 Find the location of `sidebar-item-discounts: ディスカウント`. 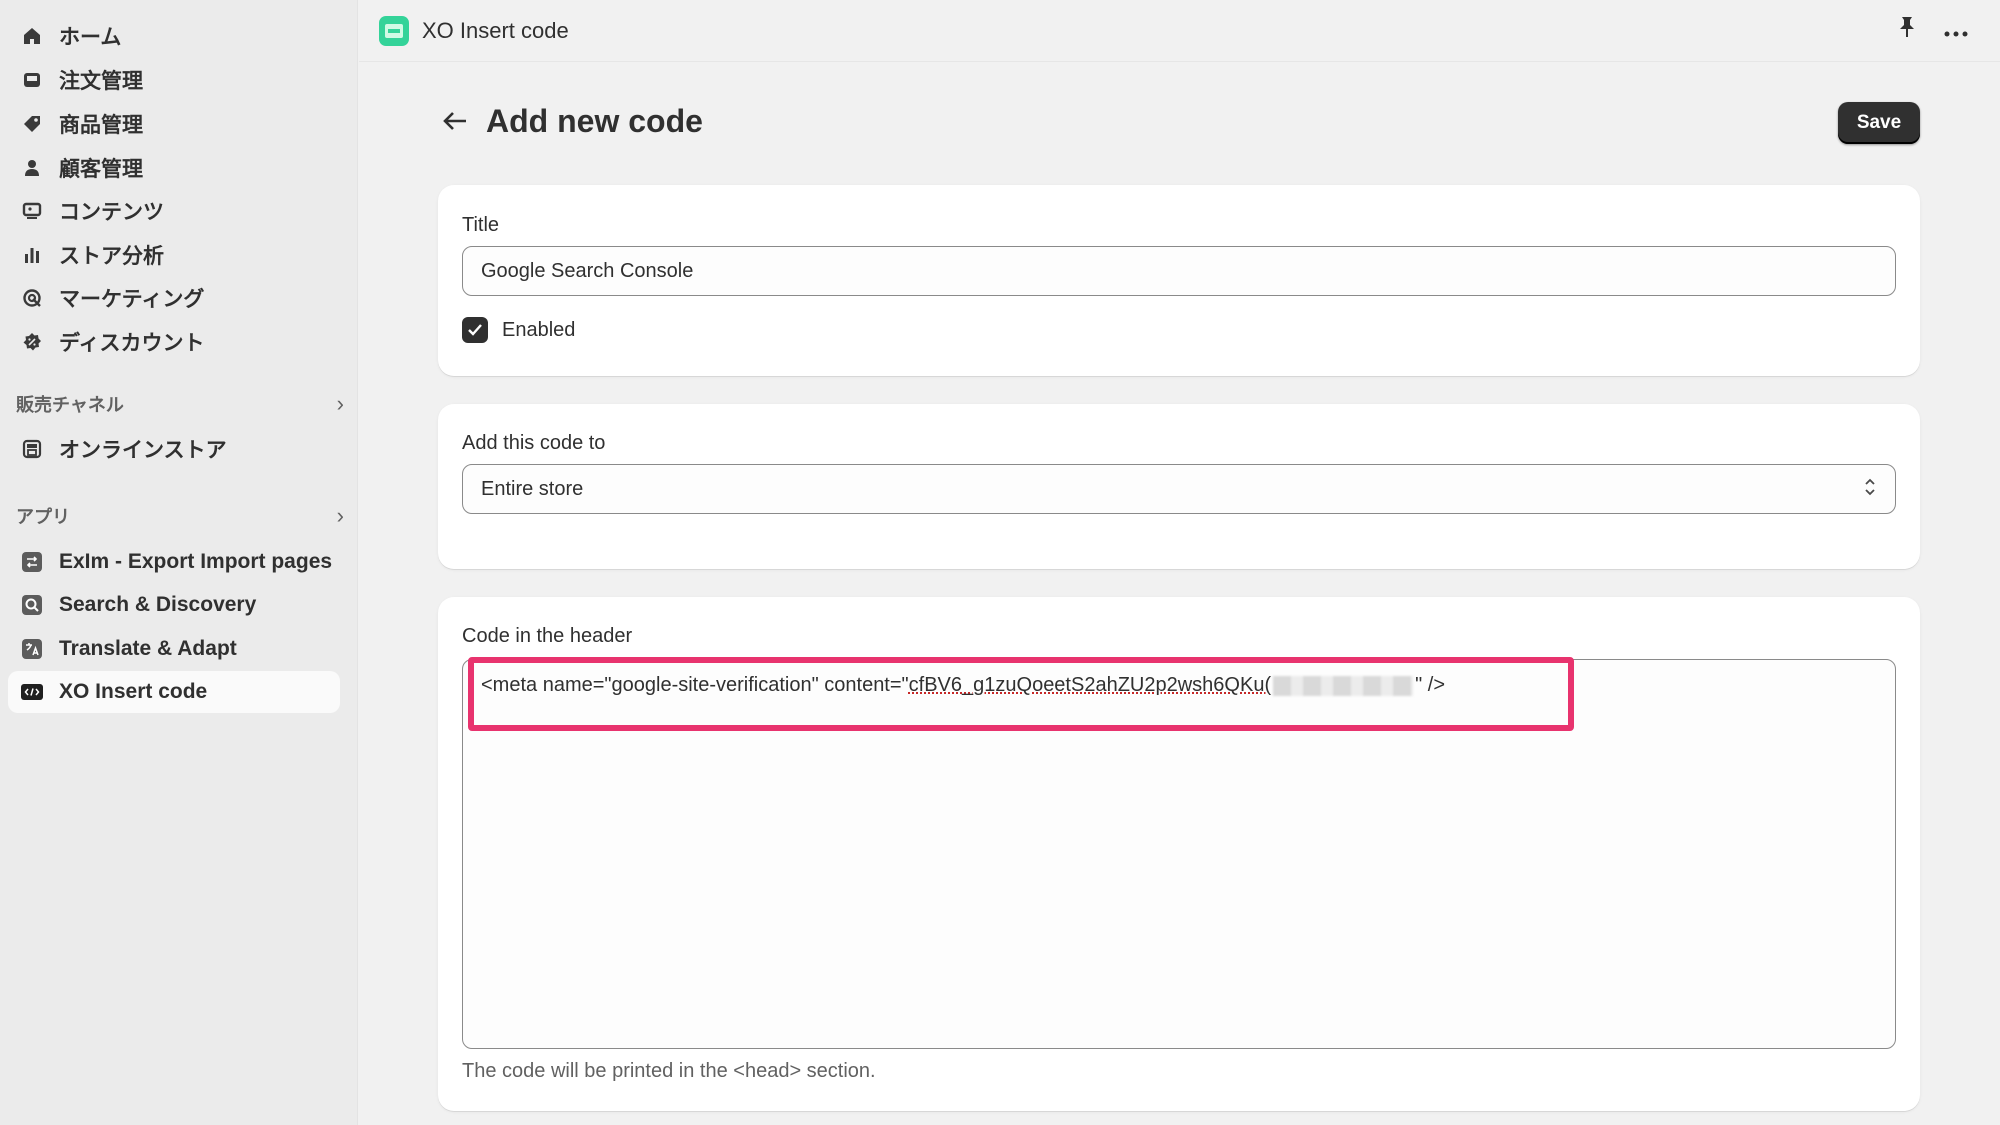

sidebar-item-discounts: ディスカウント is located at coordinates (174, 342).